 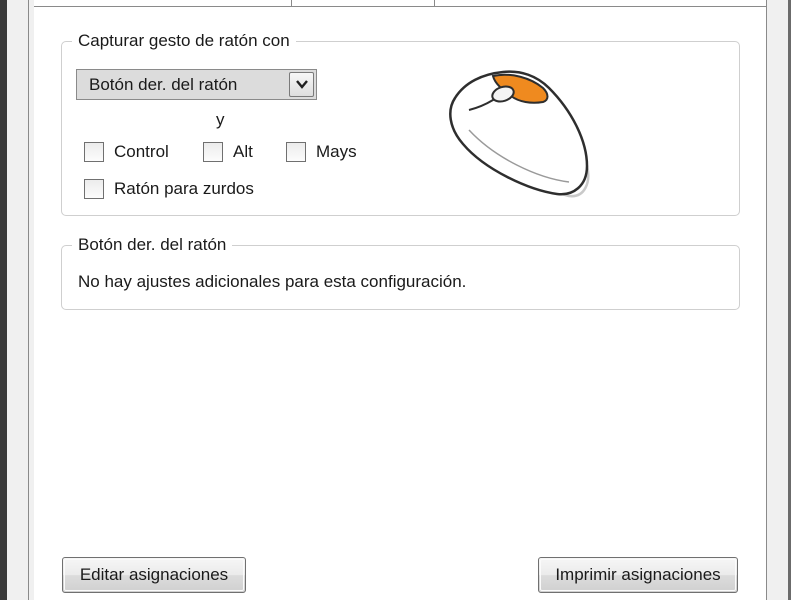 I want to click on left-handed-checkbox: Ratón para zurdos, so click(x=169, y=189).